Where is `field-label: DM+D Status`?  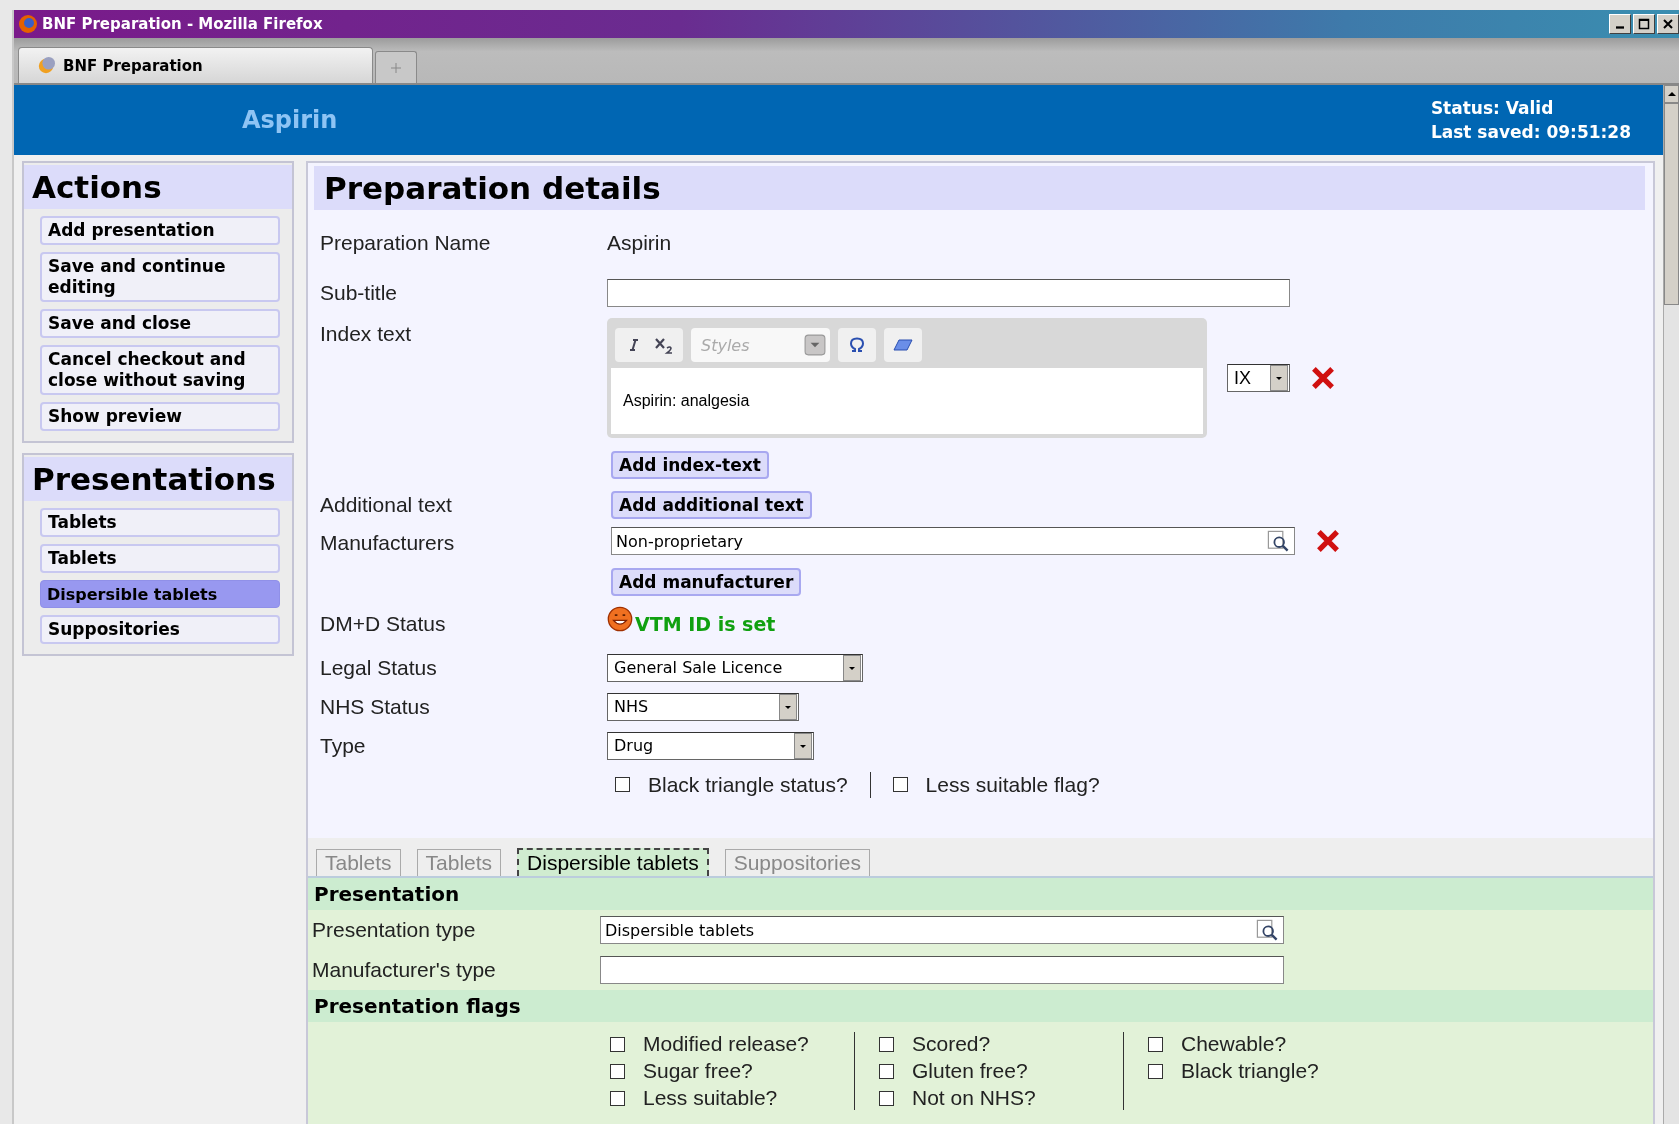
field-label: DM+D Status is located at coordinates (383, 624).